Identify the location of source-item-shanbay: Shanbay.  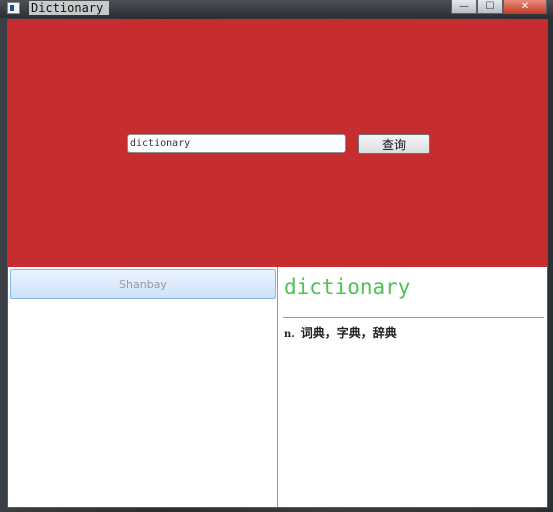
(143, 284).